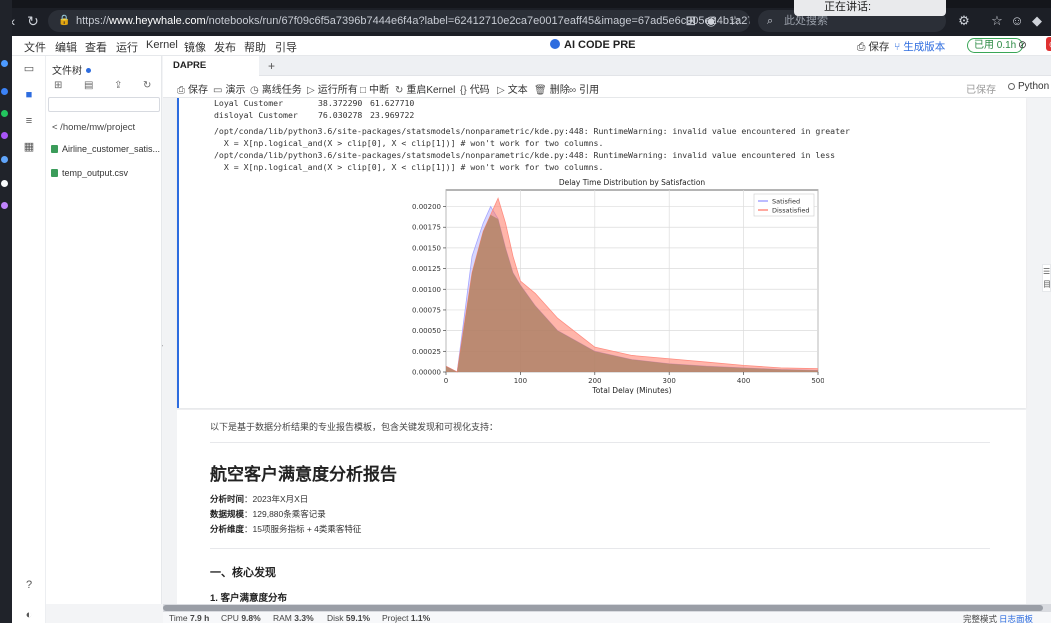  Describe the element at coordinates (1022, 45) in the screenshot. I see `link-icon: ⊘` at that location.